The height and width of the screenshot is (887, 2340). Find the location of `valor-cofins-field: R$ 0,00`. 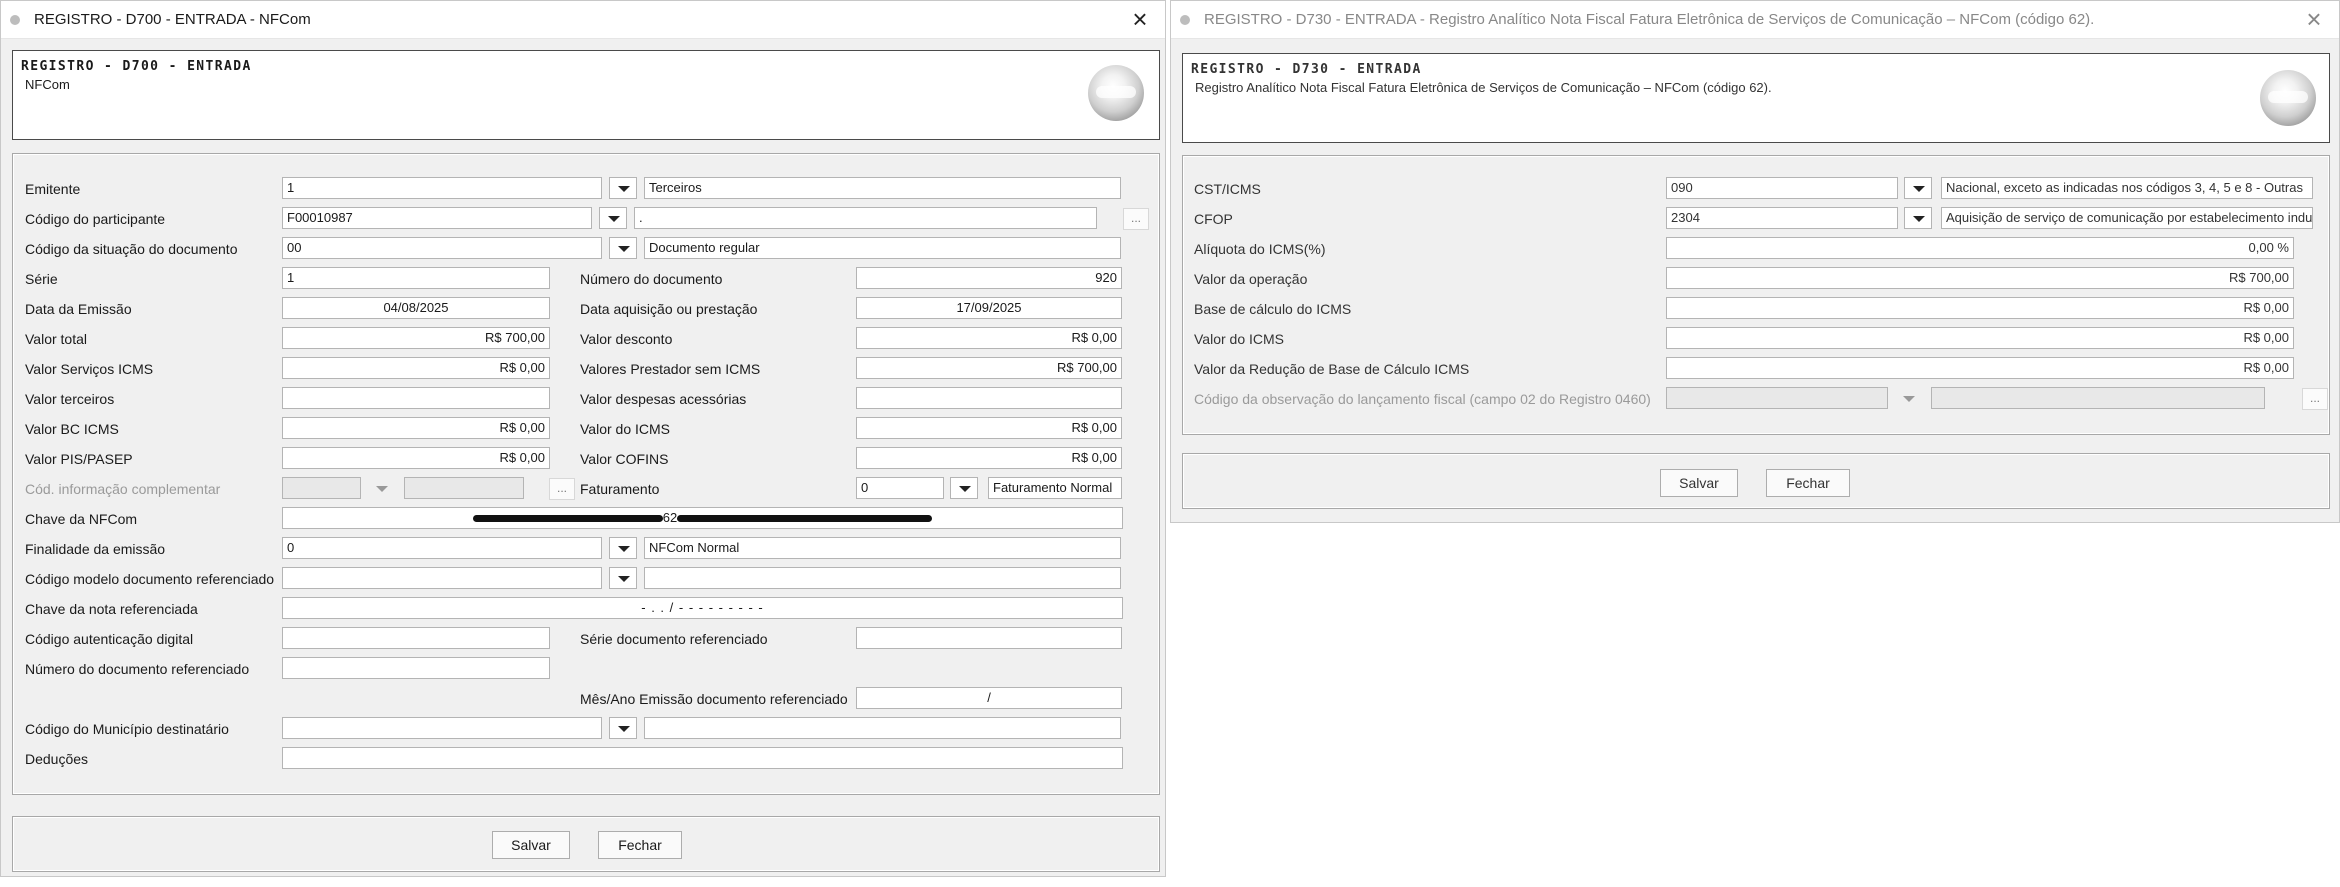

valor-cofins-field: R$ 0,00 is located at coordinates (989, 458).